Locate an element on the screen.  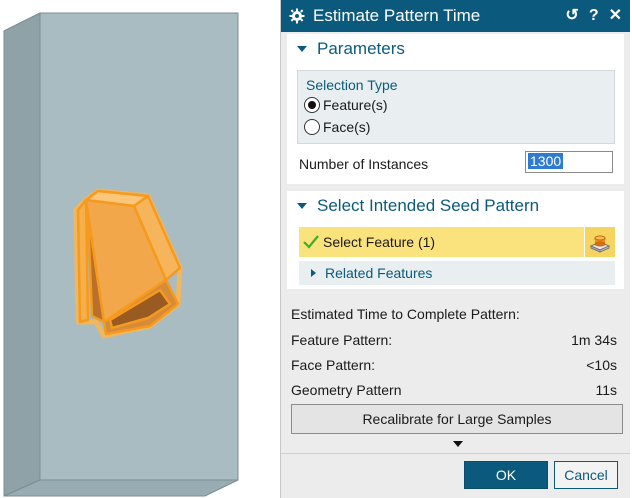
seed-pattern-header-label: Select Intended Seed Pattern is located at coordinates (428, 205).